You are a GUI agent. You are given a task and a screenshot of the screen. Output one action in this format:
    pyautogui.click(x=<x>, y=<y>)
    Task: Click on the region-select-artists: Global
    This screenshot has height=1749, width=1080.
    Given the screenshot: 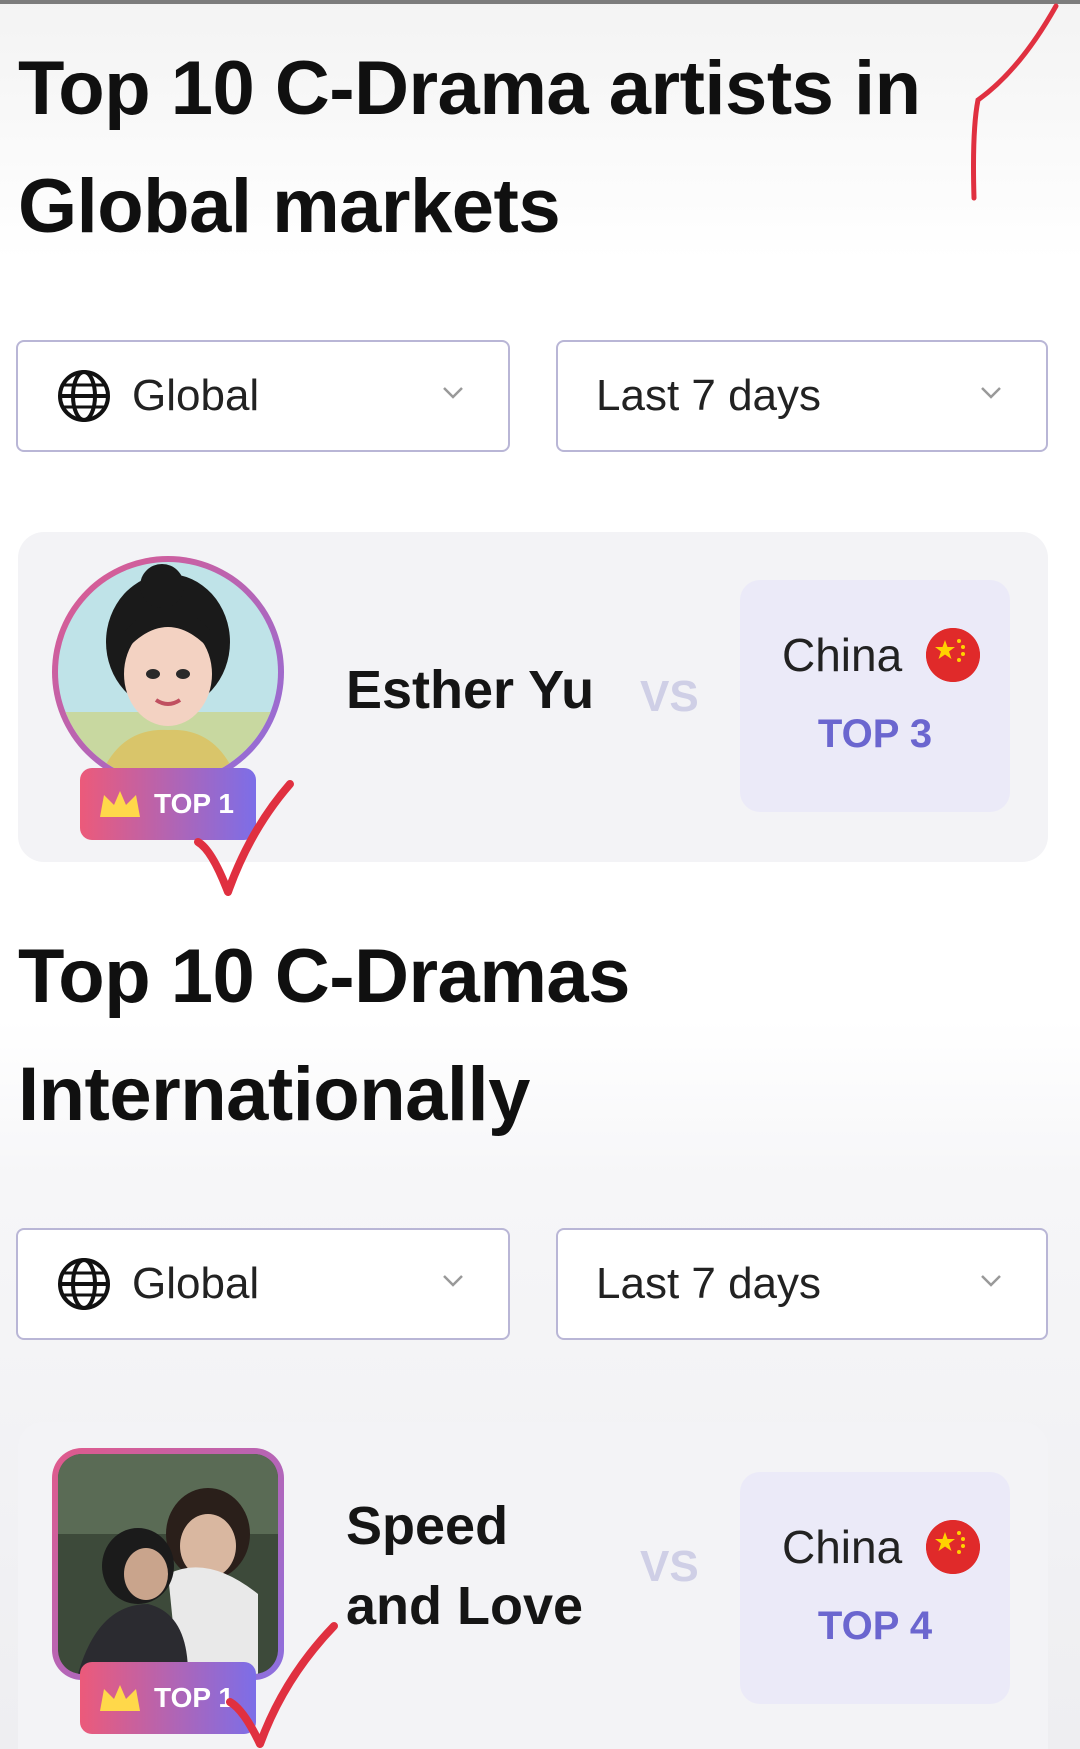 What is the action you would take?
    pyautogui.click(x=263, y=396)
    